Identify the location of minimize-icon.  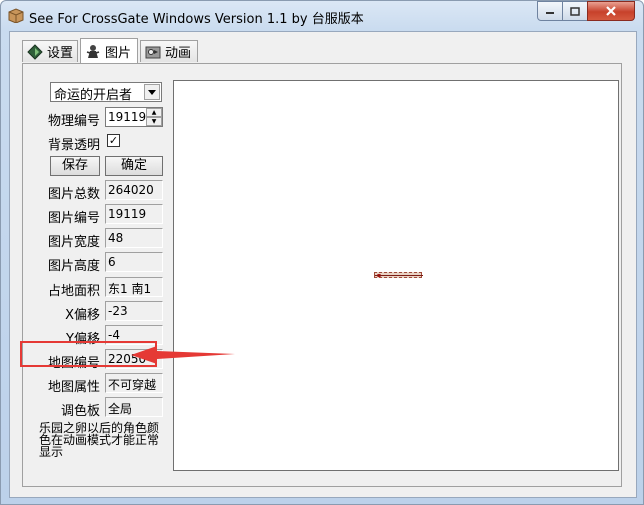
(550, 13).